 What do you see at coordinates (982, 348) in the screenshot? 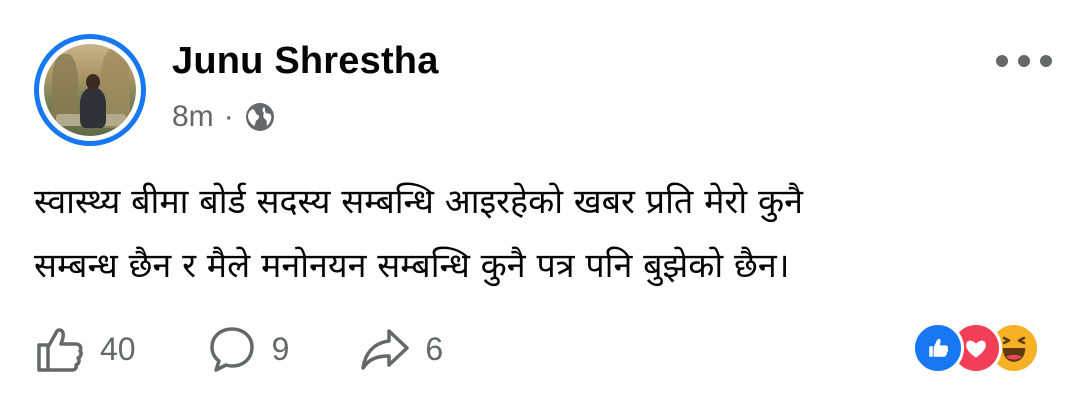
I see `reaction-summary` at bounding box center [982, 348].